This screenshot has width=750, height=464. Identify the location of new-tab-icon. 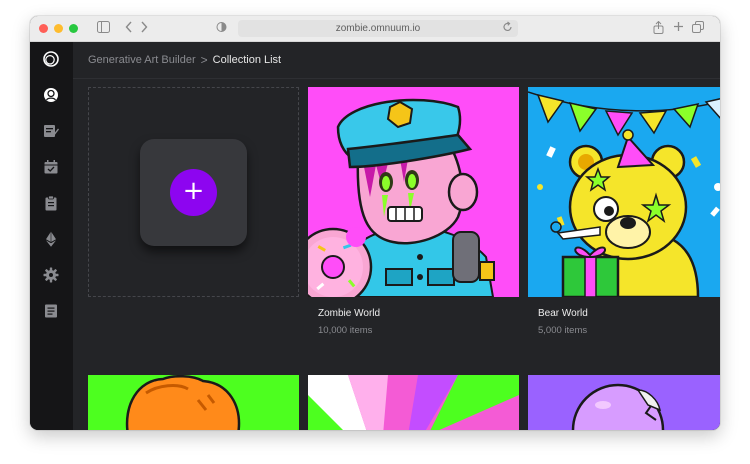
(678, 28).